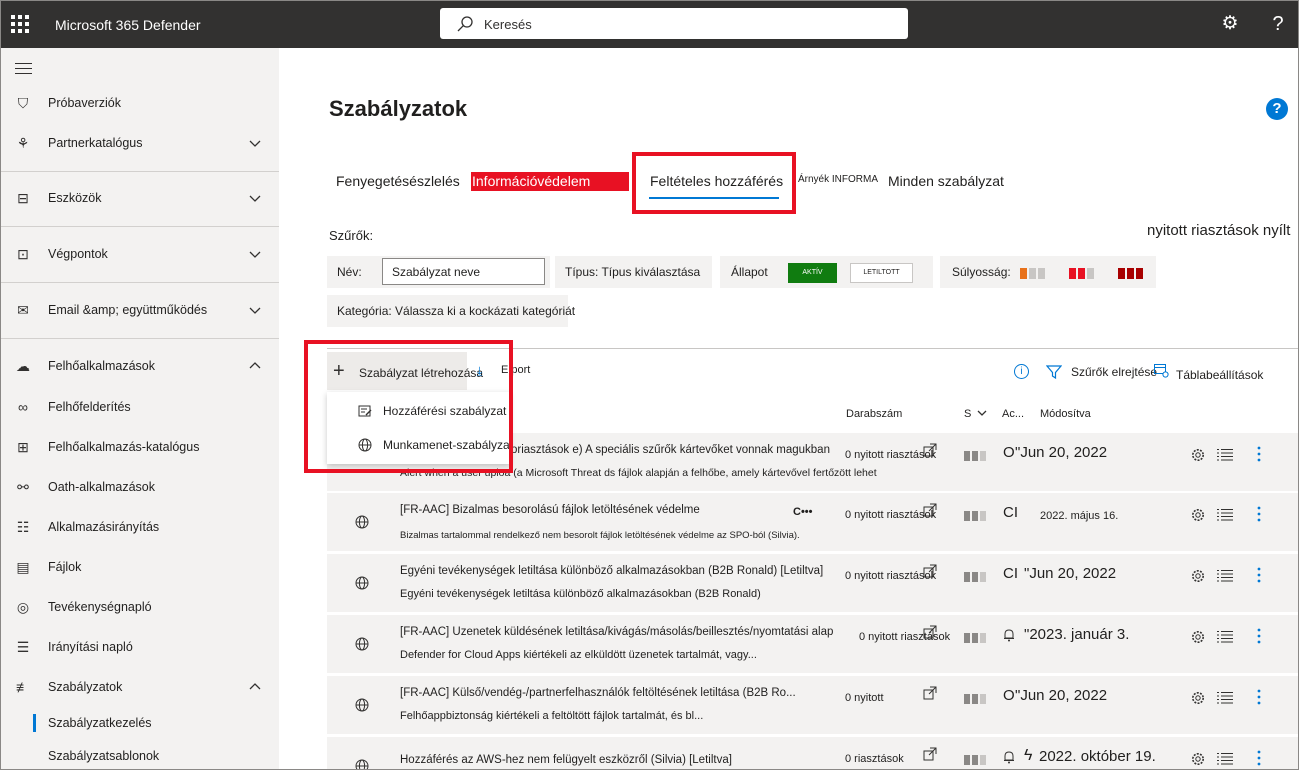  I want to click on severity-high-chip, so click(1130, 273).